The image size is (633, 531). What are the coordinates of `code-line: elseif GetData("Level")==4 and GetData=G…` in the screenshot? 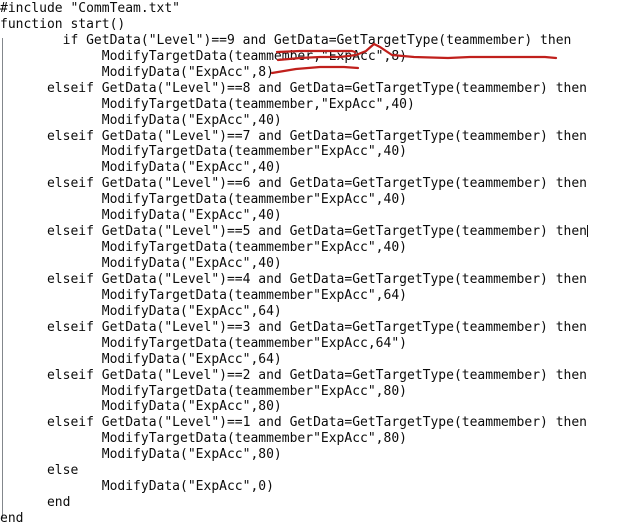 It's located at (294, 280).